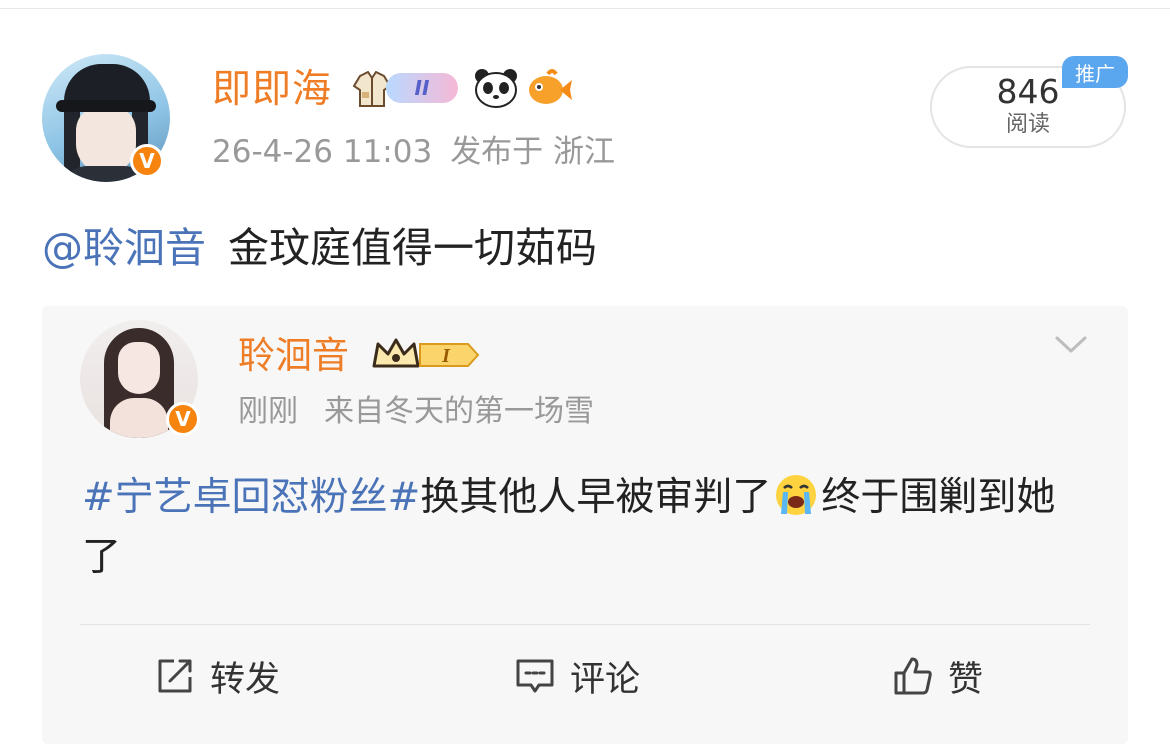  Describe the element at coordinates (1071, 345) in the screenshot. I see `chevron-down-icon` at that location.